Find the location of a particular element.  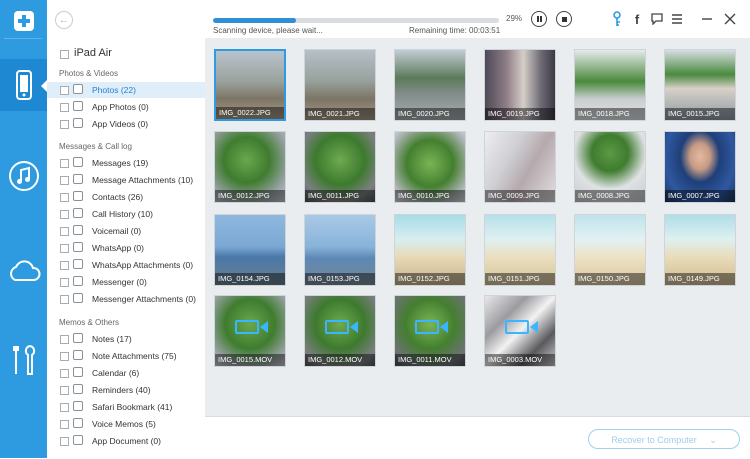

music-note-icon is located at coordinates (23, 176).